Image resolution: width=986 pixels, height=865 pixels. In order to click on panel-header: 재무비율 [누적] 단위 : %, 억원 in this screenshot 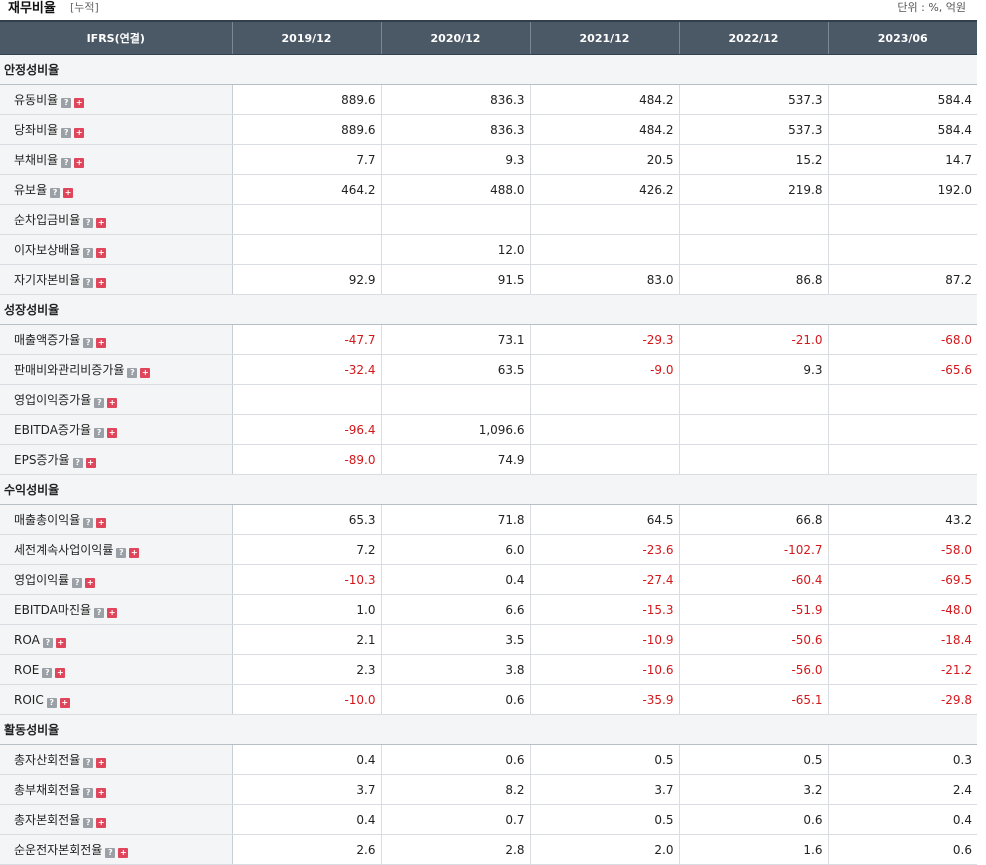, I will do `click(493, 10)`.